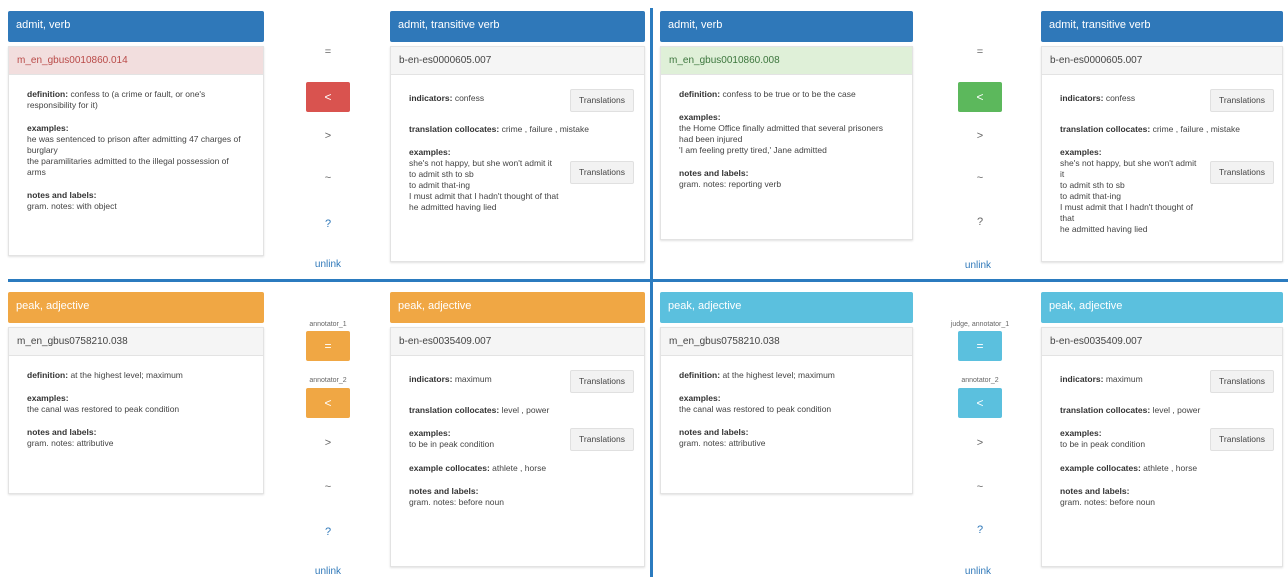 The width and height of the screenshot is (1288, 577). What do you see at coordinates (126, 375) in the screenshot?
I see `definition-text: at the highest level; maximum` at bounding box center [126, 375].